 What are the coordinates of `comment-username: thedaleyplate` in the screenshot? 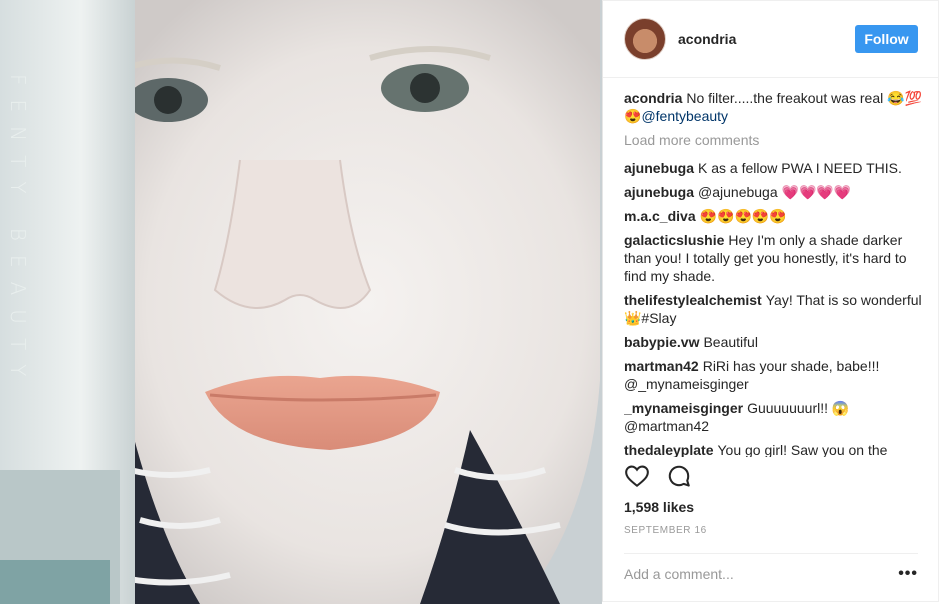 It's located at (668, 449).